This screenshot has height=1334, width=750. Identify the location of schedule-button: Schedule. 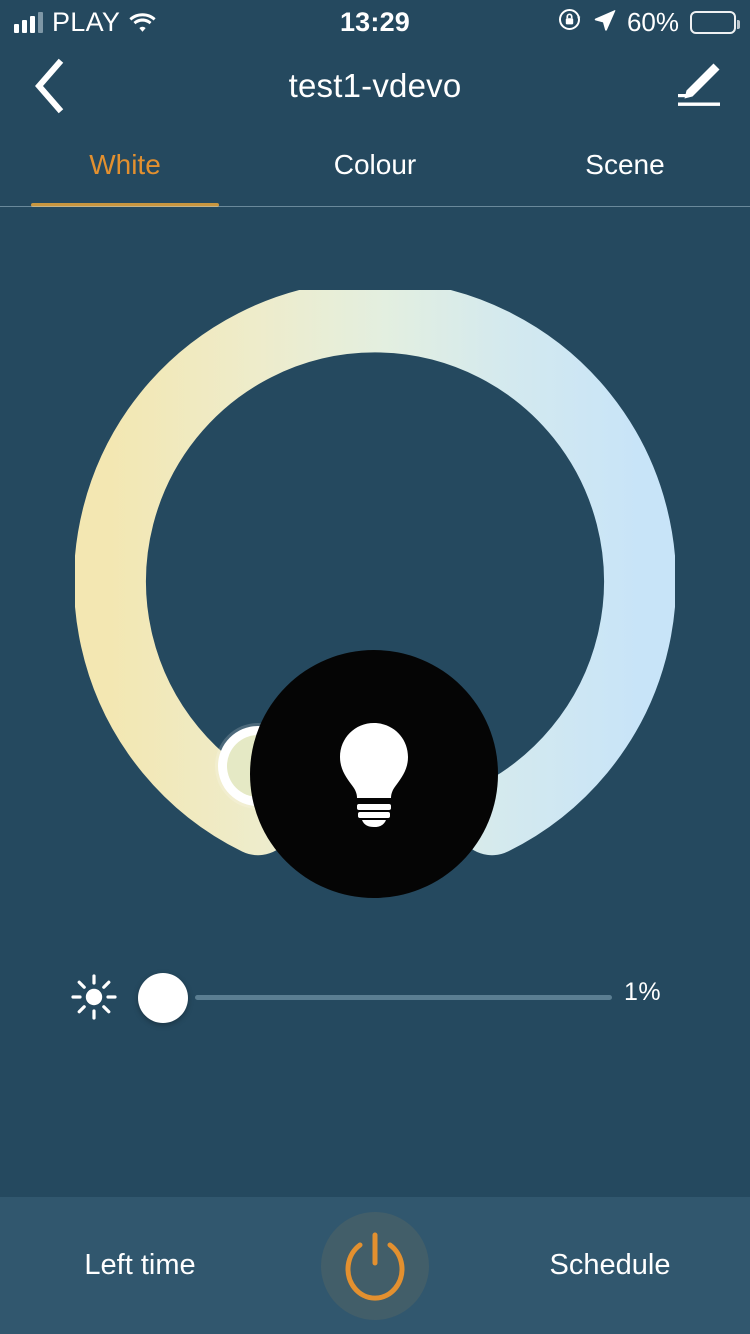
(610, 1265).